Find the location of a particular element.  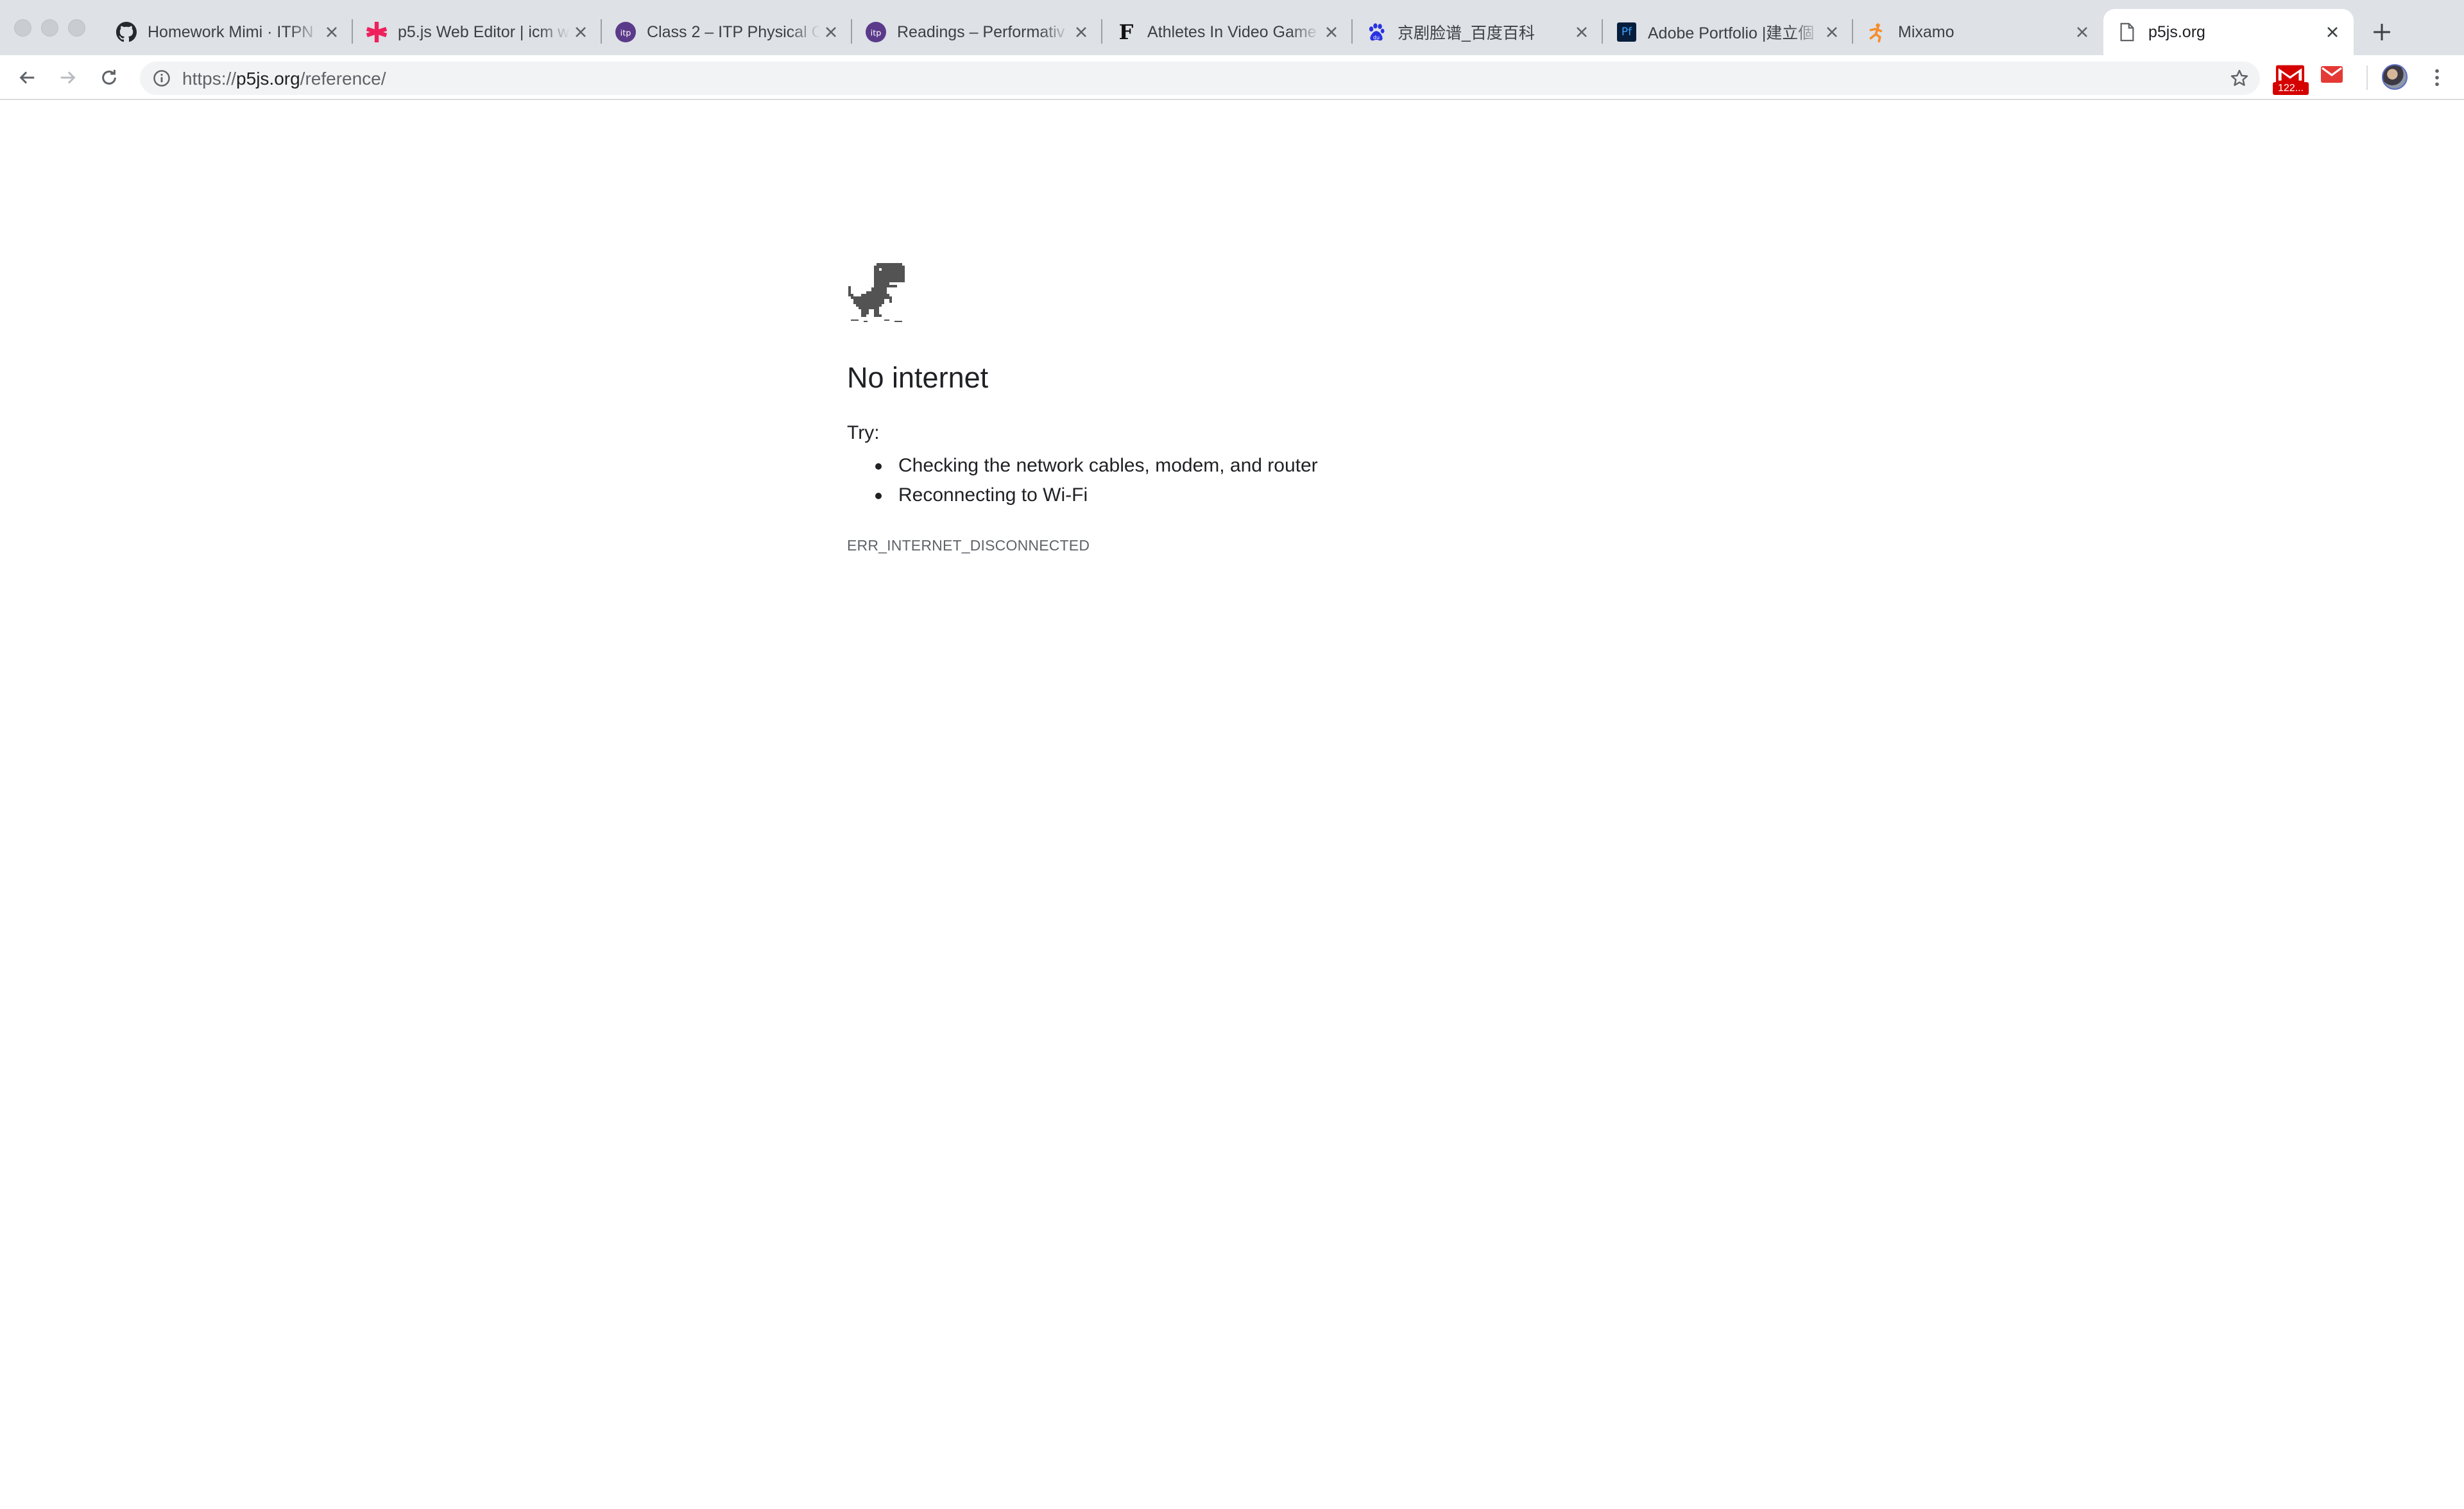

tab-homework-mimi: Homework Mimi · ITPN is located at coordinates (228, 32).